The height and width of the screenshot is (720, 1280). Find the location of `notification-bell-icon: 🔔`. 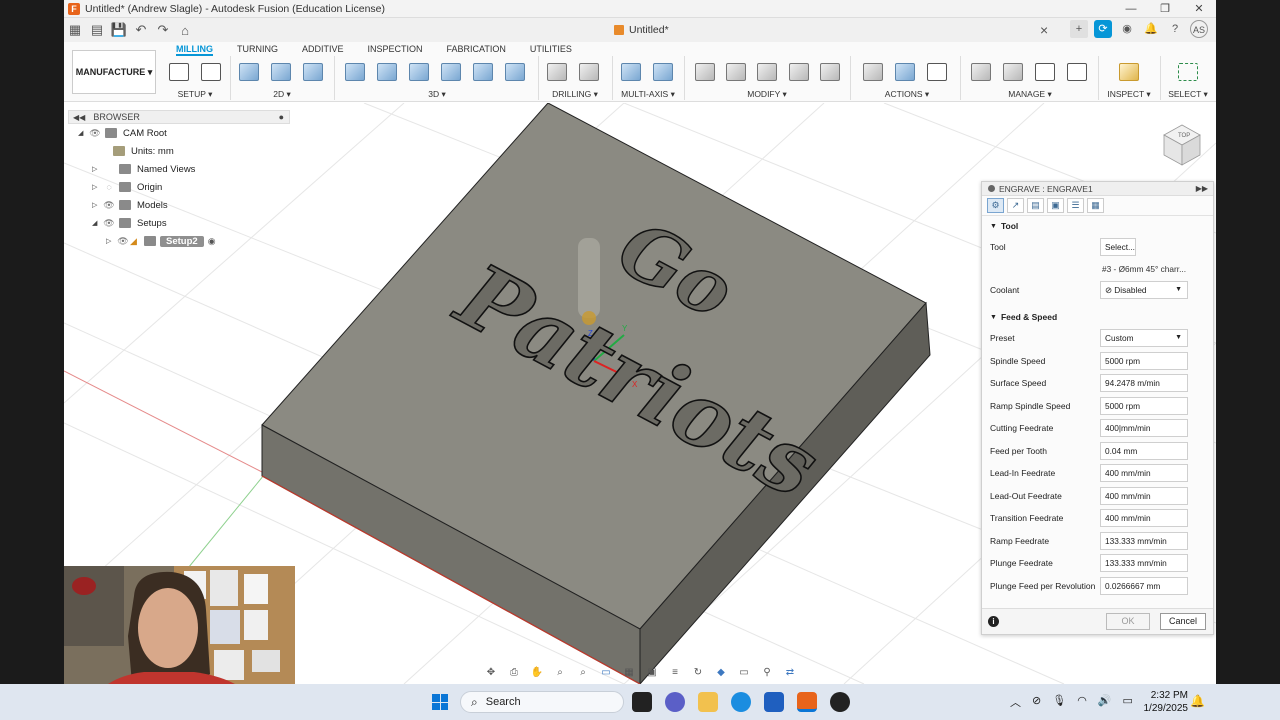

notification-bell-icon: 🔔 is located at coordinates (1197, 701).